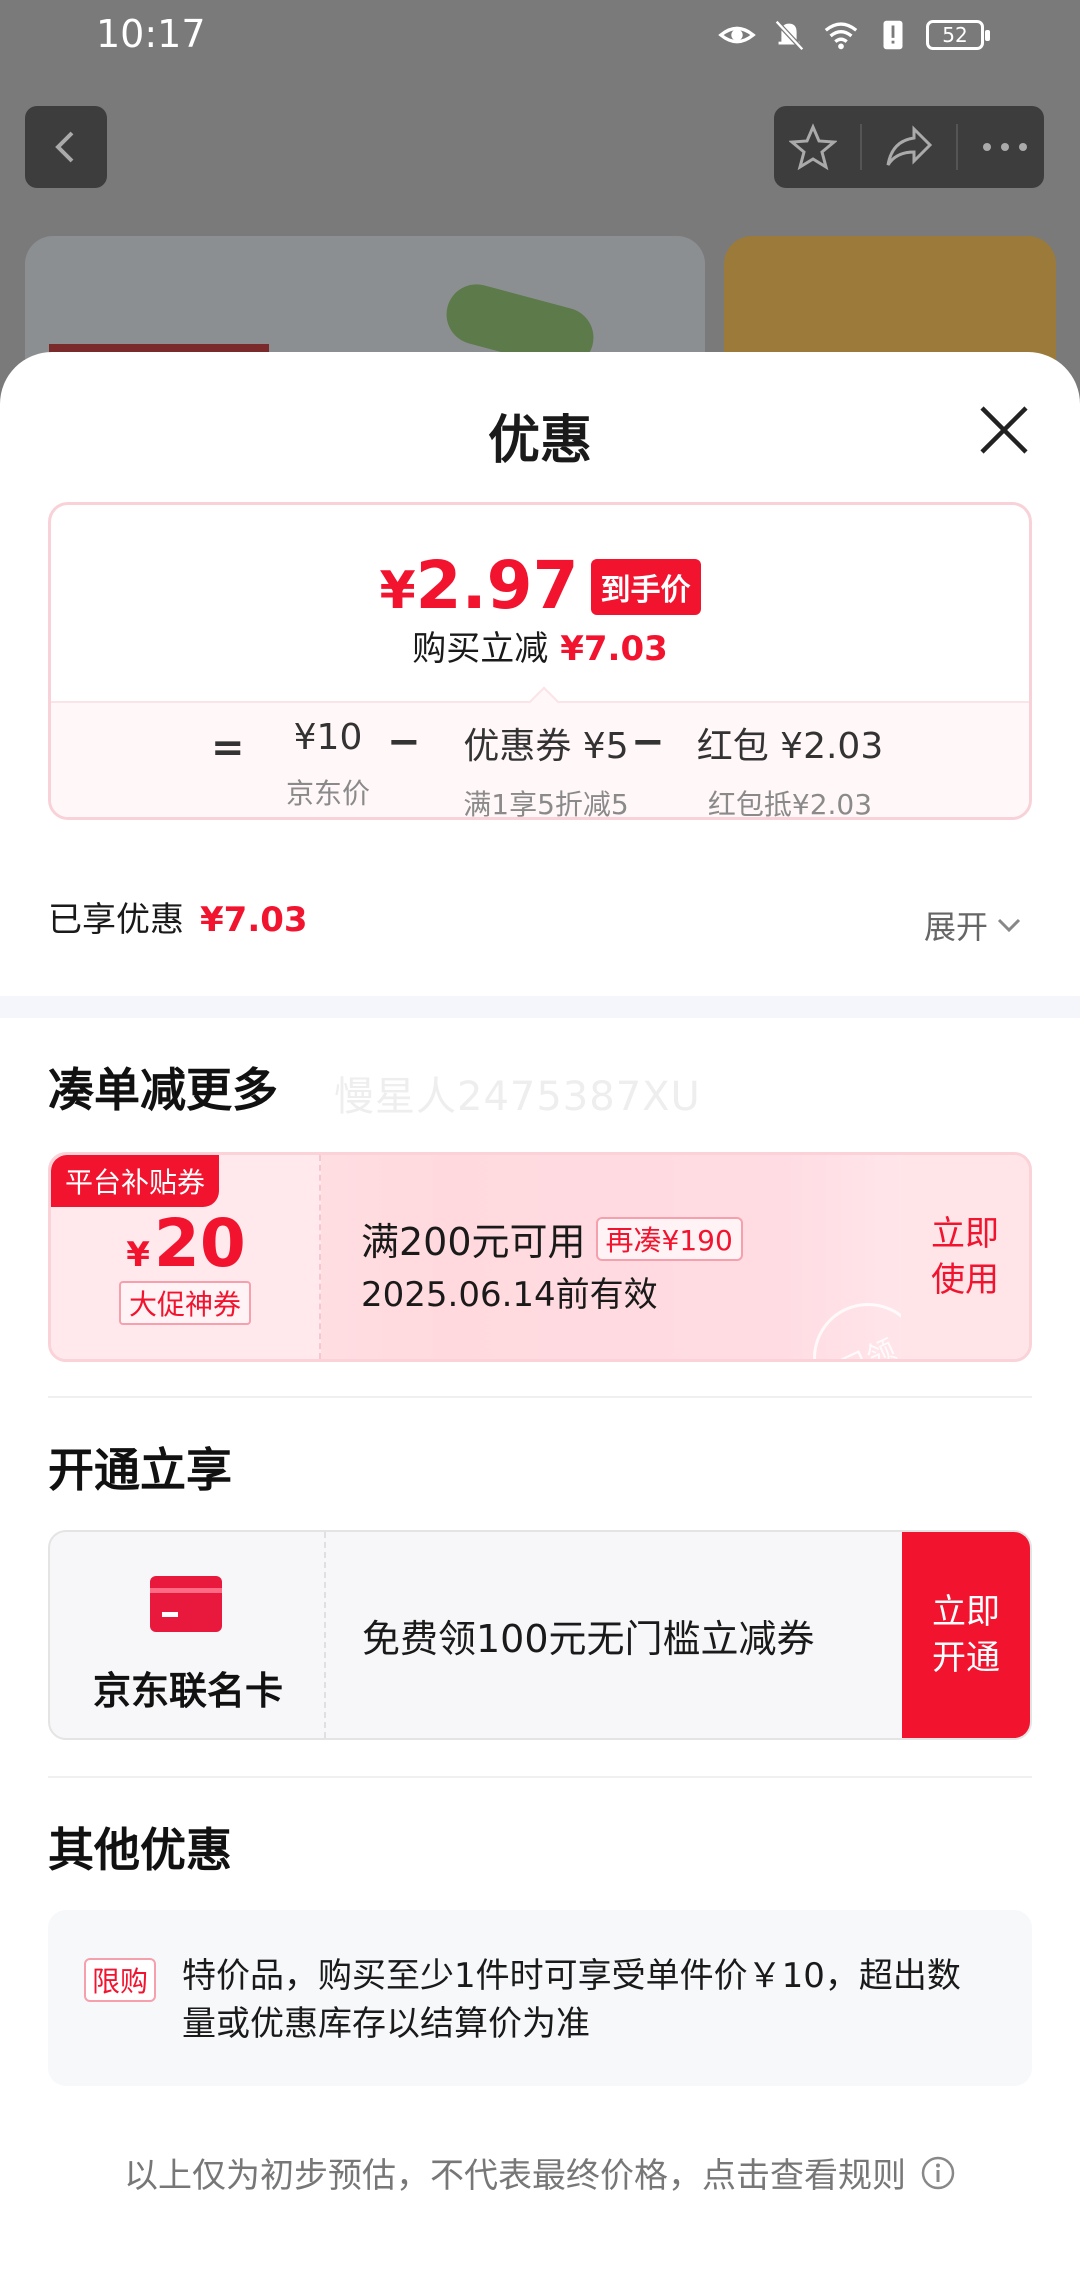  I want to click on status-icons: 52, so click(854, 35).